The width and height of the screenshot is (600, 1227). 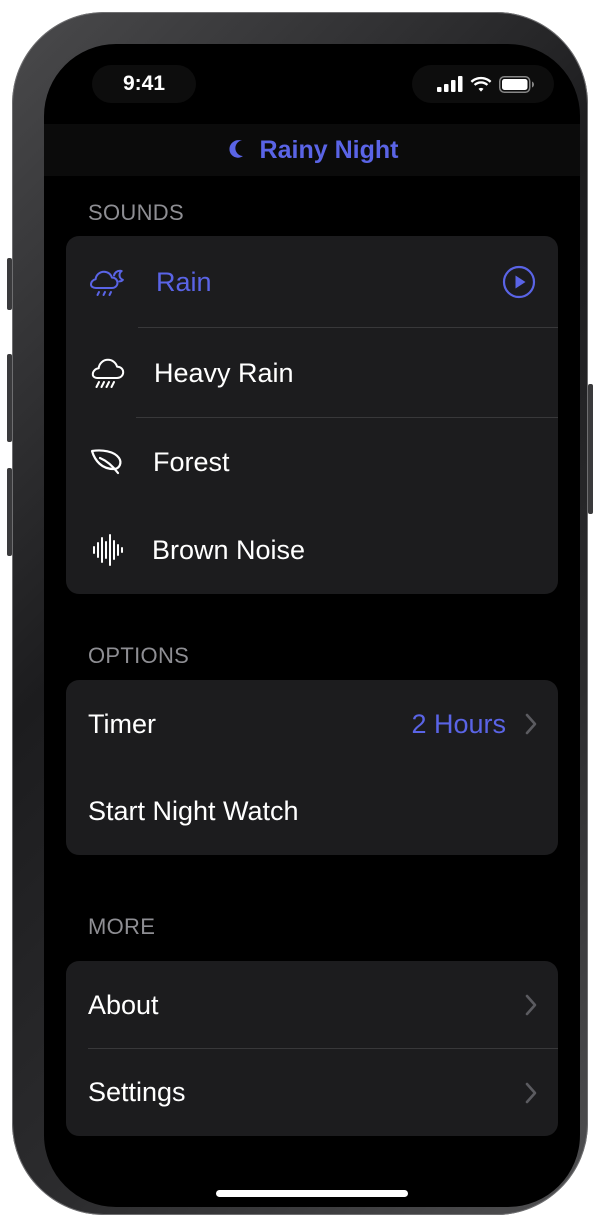 I want to click on sound-label-heavy-rain: Heavy Rain, so click(x=224, y=372).